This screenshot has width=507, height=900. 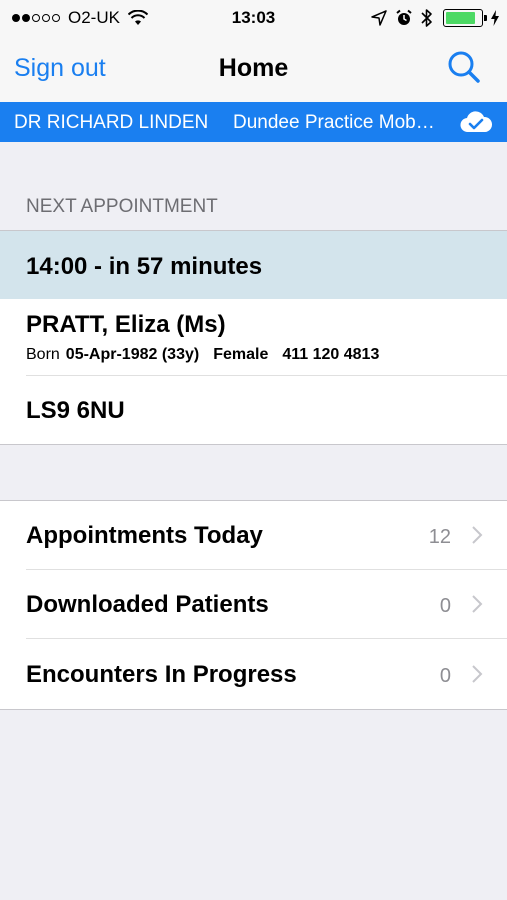 I want to click on battery-icon, so click(x=465, y=18).